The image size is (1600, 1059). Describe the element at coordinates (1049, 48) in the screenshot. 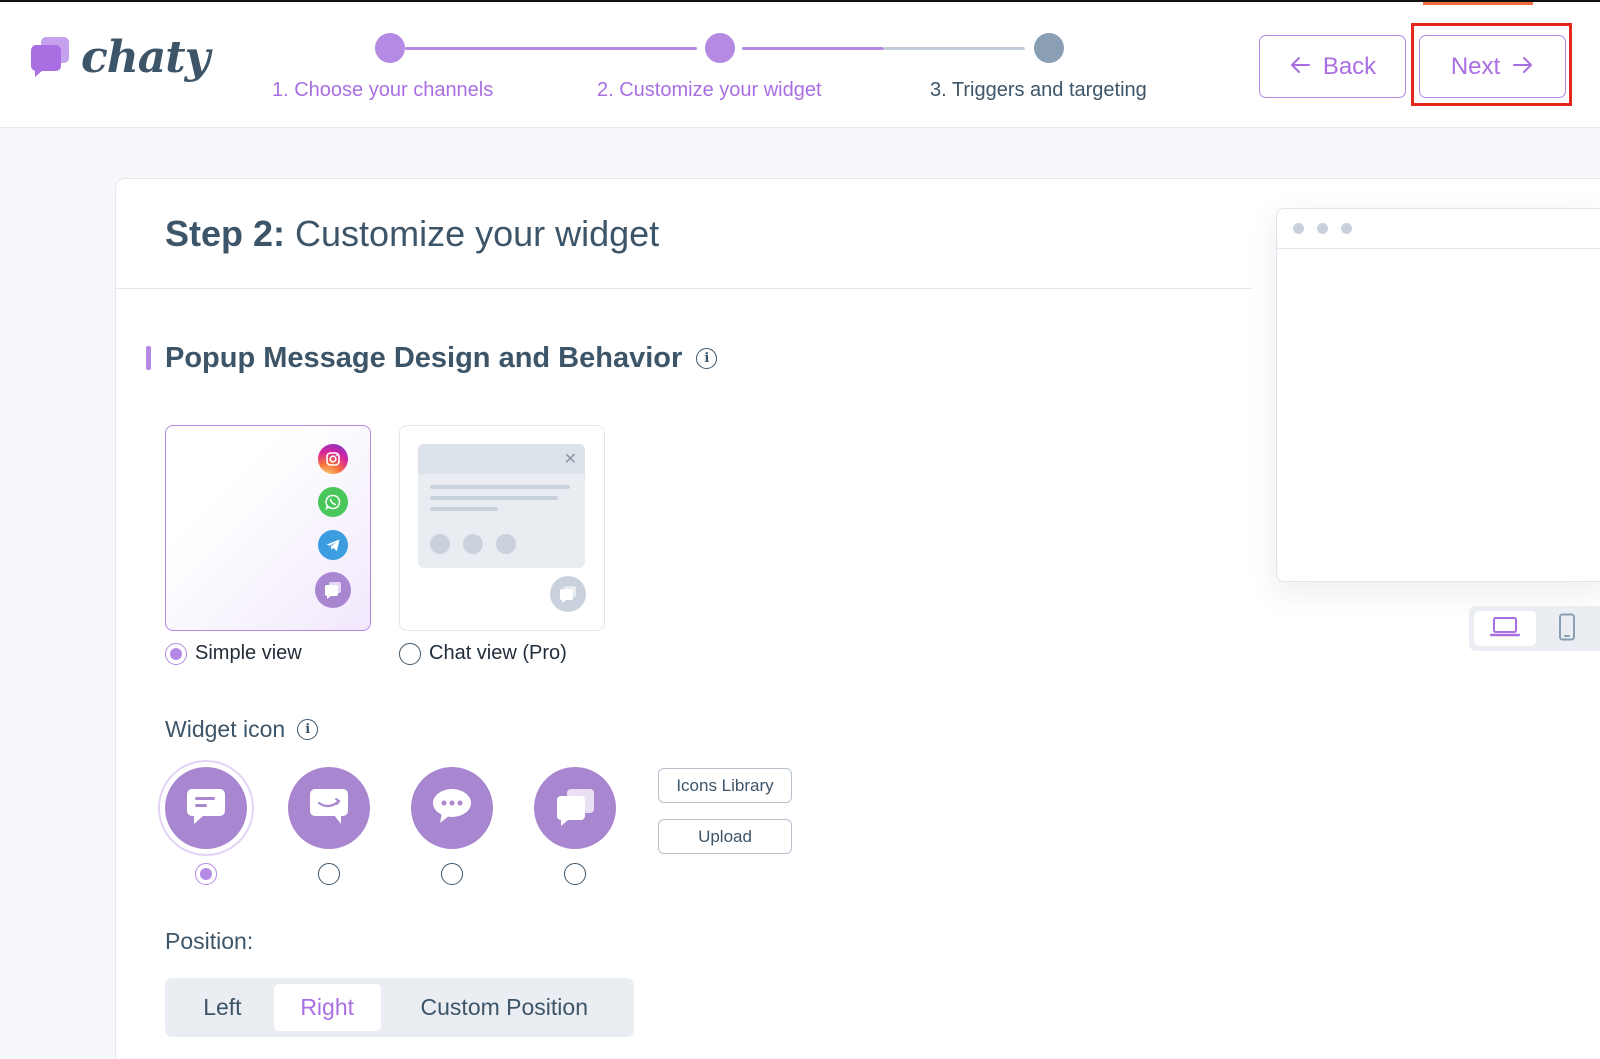

I see `step-3-dot` at that location.